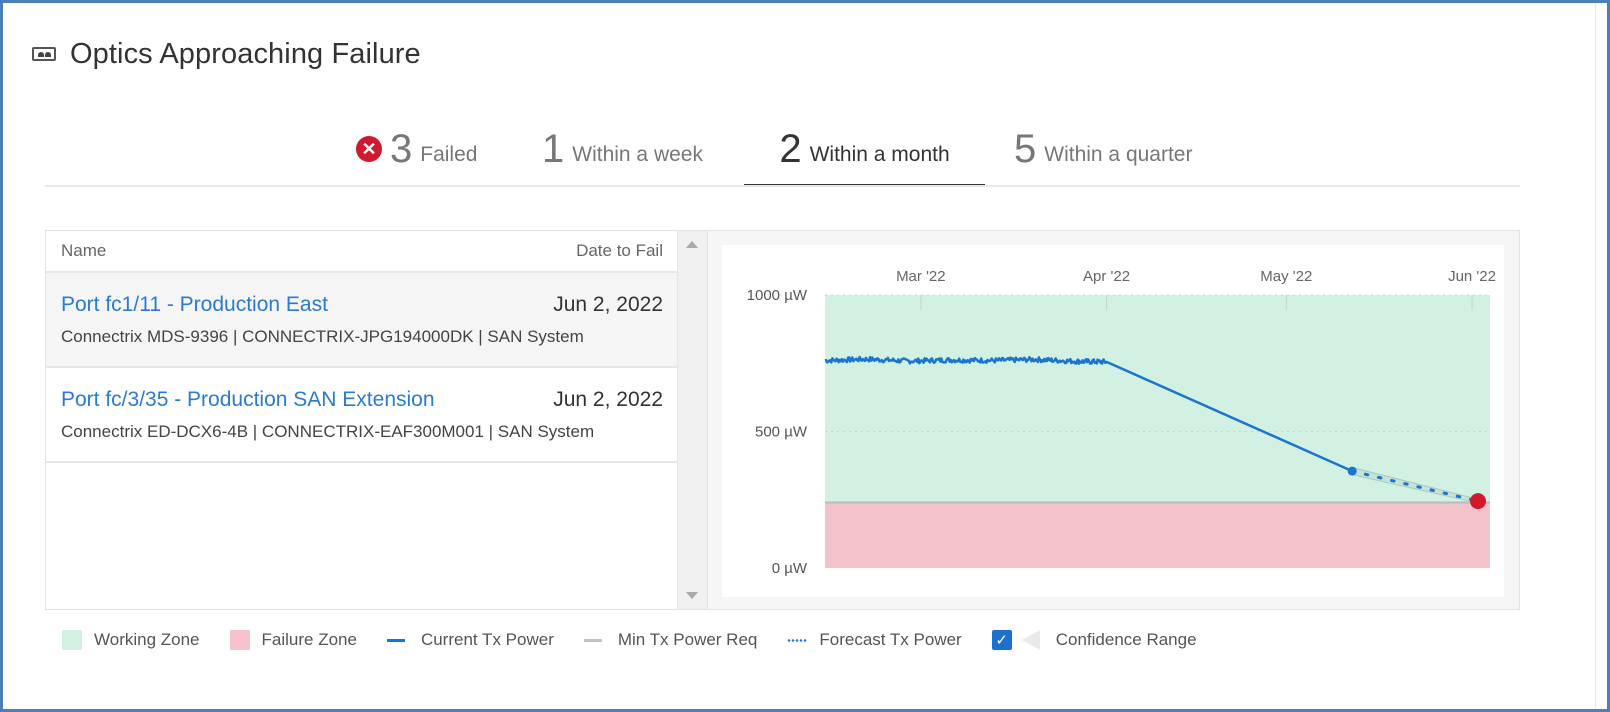 This screenshot has height=712, width=1610. What do you see at coordinates (1025, 148) in the screenshot?
I see `tab-count: 5` at bounding box center [1025, 148].